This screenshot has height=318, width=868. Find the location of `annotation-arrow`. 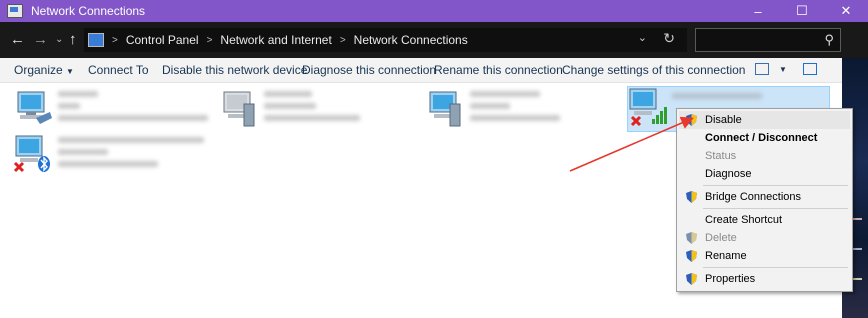

annotation-arrow is located at coordinates (631, 144).